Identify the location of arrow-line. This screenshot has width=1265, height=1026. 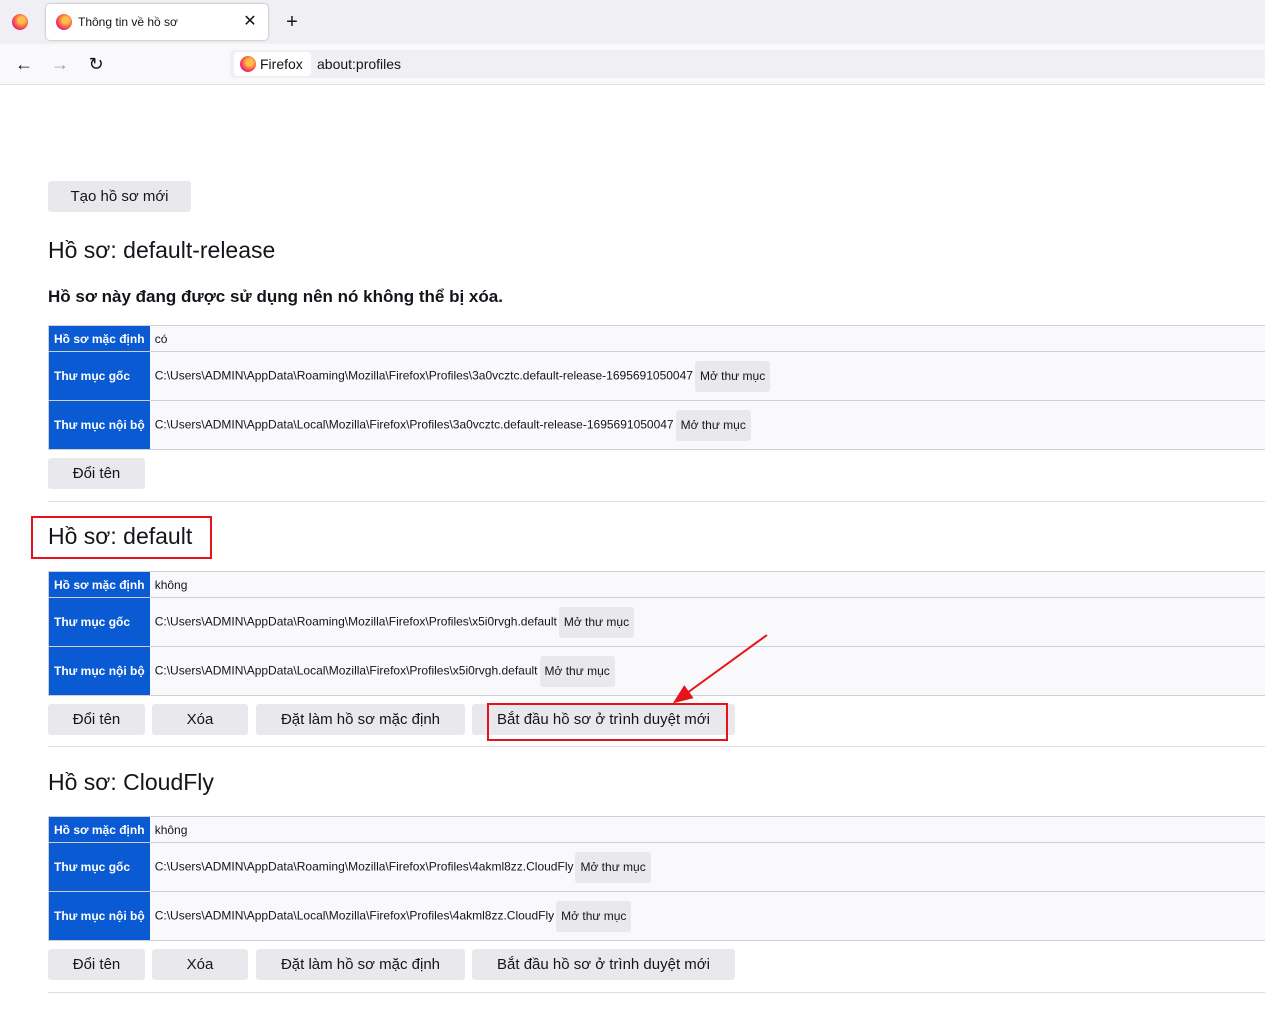
(720, 669).